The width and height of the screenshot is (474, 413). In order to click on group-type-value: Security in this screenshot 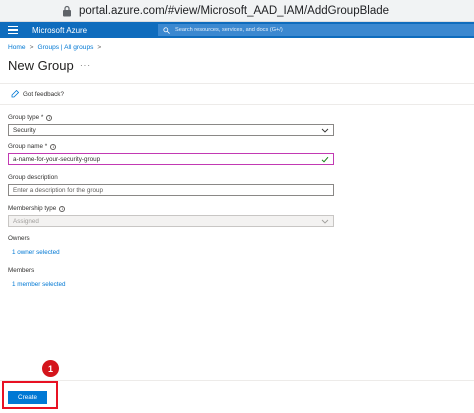, I will do `click(24, 130)`.